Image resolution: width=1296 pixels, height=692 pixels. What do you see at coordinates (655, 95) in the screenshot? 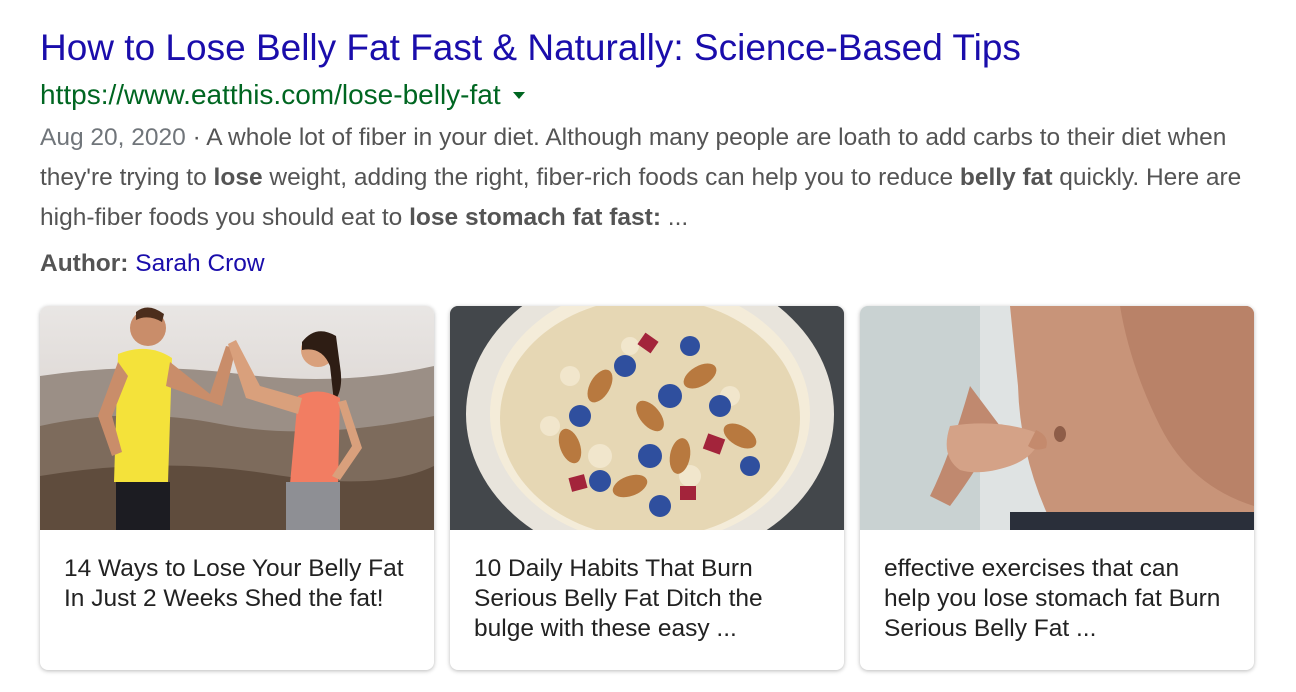
I see `result-url-row: https://www.eatthis.com/lose-belly-fat` at bounding box center [655, 95].